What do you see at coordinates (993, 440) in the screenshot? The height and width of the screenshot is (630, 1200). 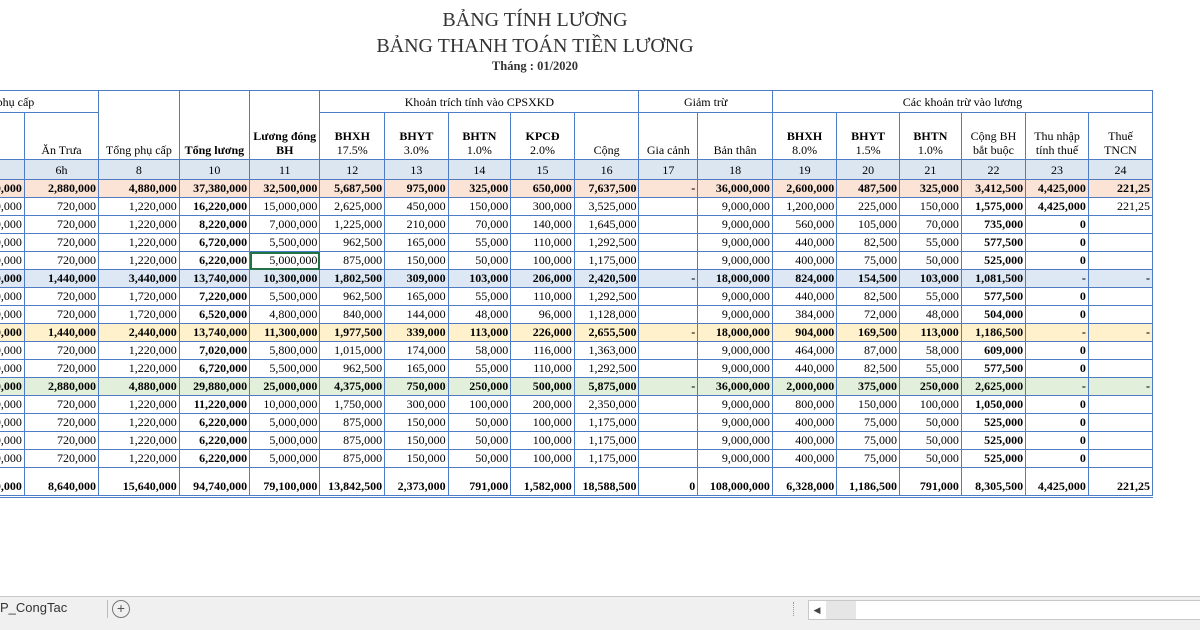 I see `table-cell: 525,000` at bounding box center [993, 440].